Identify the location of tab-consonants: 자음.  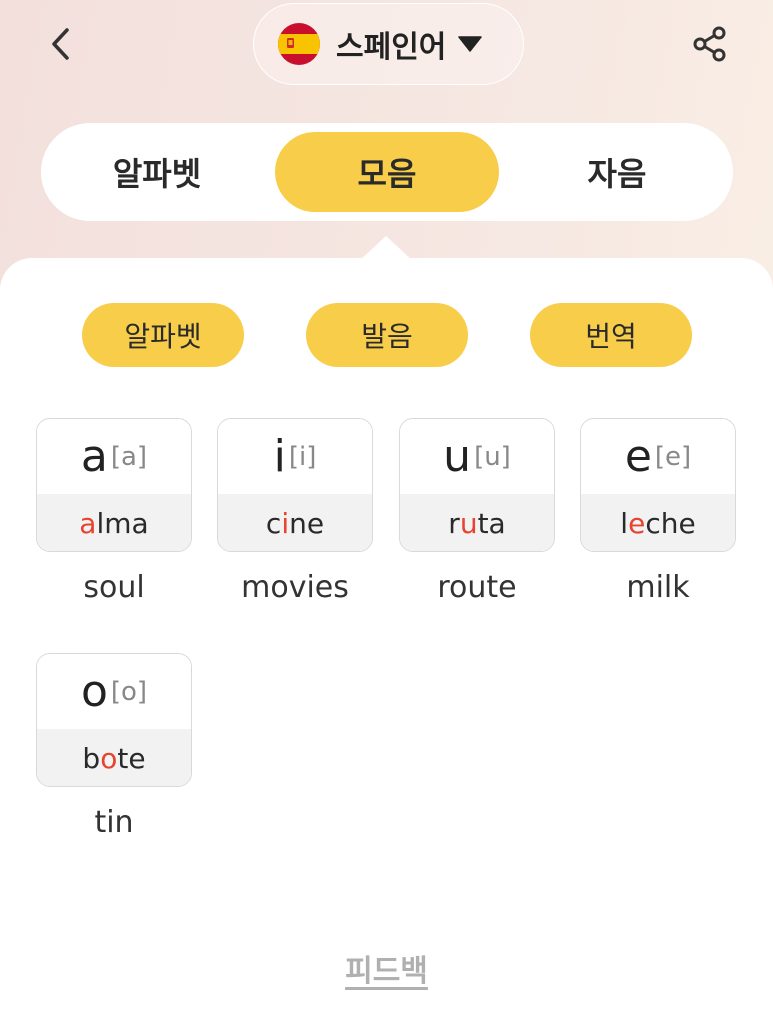
(617, 172).